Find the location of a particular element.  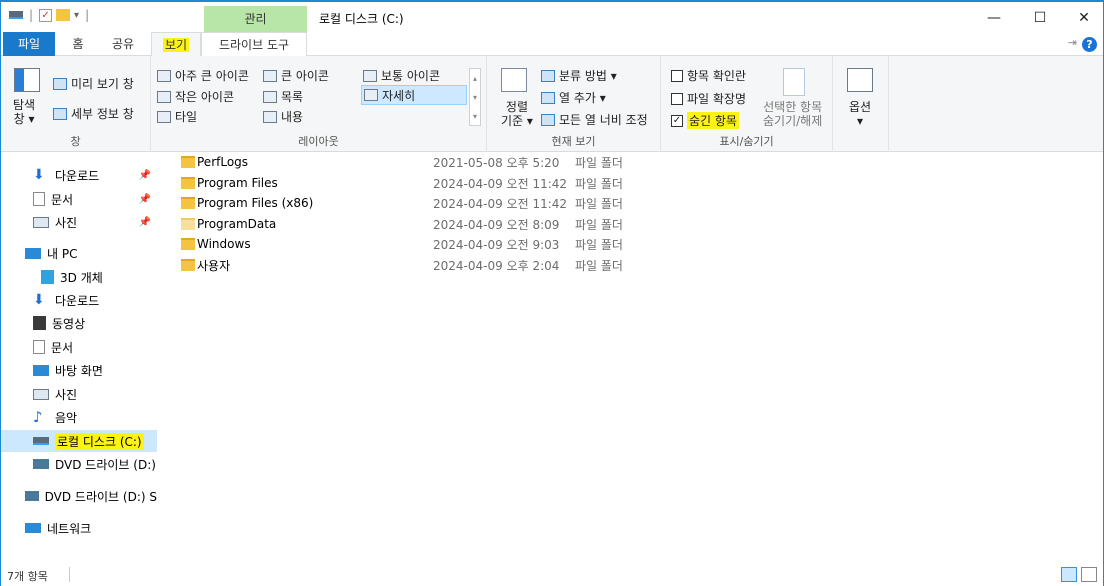

size-all-columns-label: 모든 열 너비 조정 is located at coordinates (603, 120).